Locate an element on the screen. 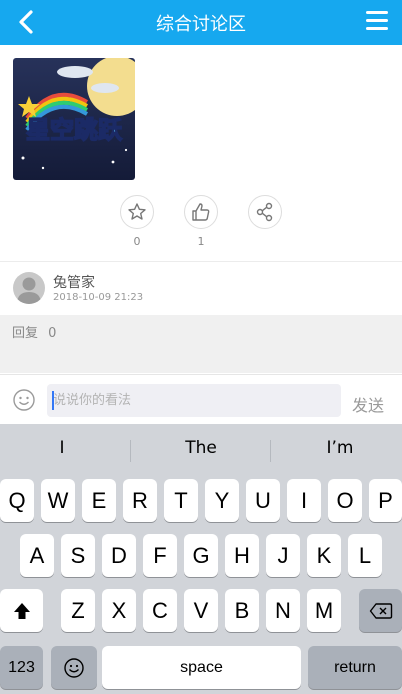  key-r: R is located at coordinates (140, 500).